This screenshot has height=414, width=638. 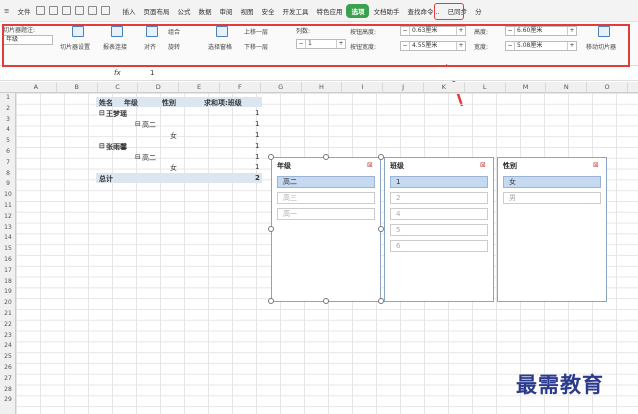 I want to click on share-button: 分, so click(x=478, y=11).